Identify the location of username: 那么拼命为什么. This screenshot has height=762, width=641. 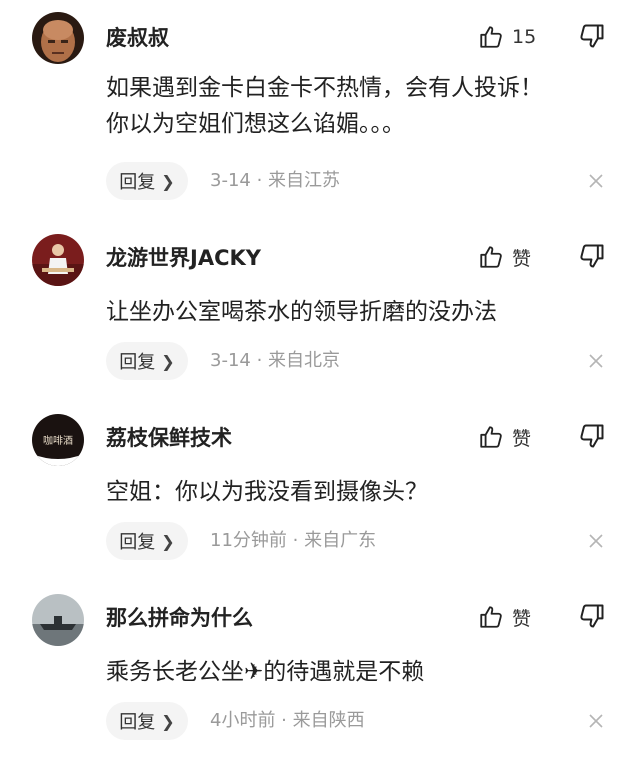
(179, 618).